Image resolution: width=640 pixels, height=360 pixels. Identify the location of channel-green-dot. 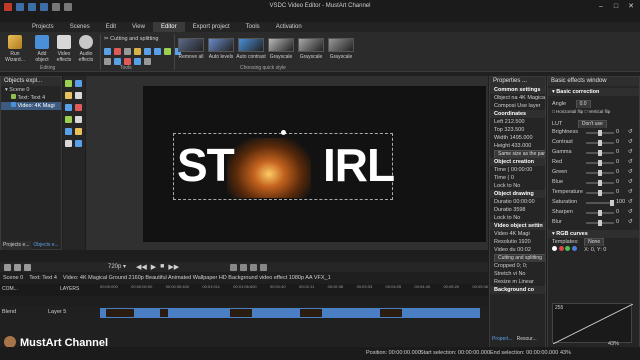
(568, 248).